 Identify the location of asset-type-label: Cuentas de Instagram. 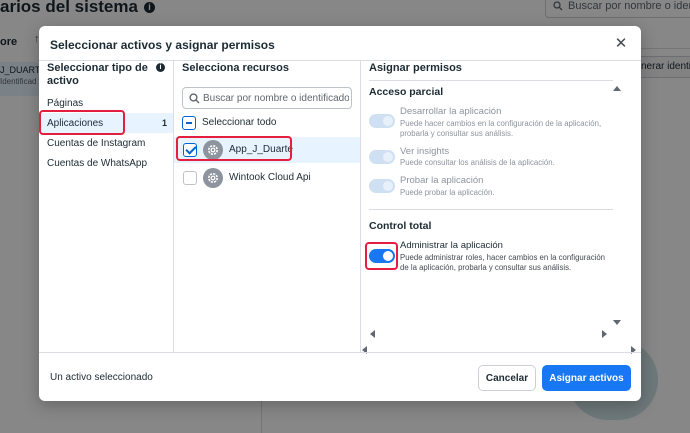
(96, 143).